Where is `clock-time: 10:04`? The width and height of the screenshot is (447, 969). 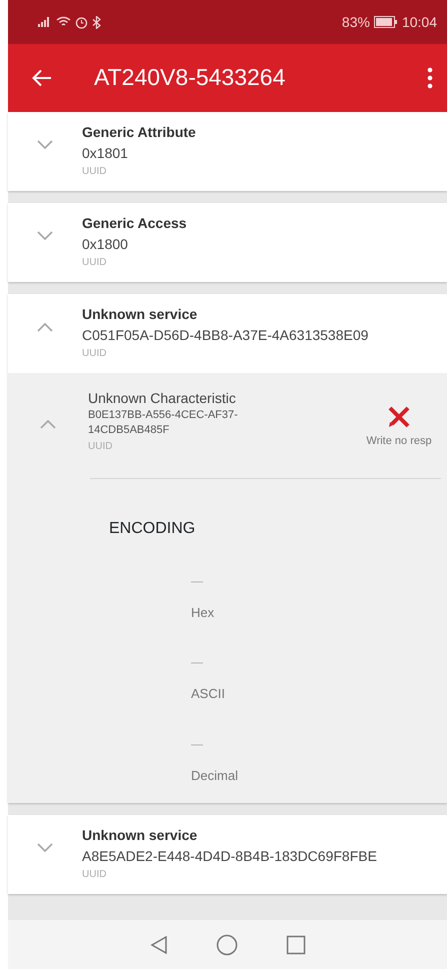
clock-time: 10:04 is located at coordinates (419, 22).